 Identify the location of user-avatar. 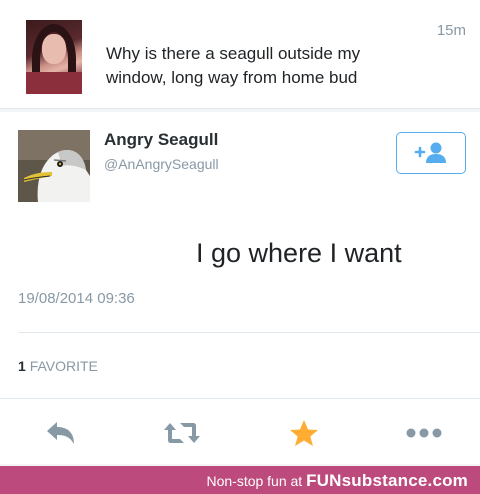
(54, 57).